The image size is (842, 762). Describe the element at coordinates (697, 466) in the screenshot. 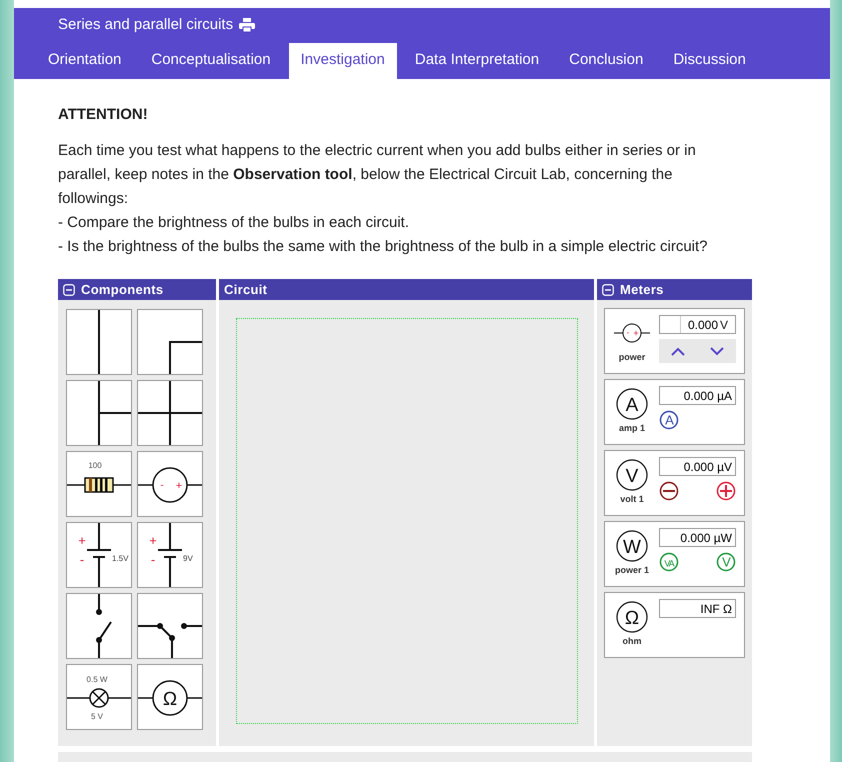

I see `reading-field: 0.000 µV` at that location.